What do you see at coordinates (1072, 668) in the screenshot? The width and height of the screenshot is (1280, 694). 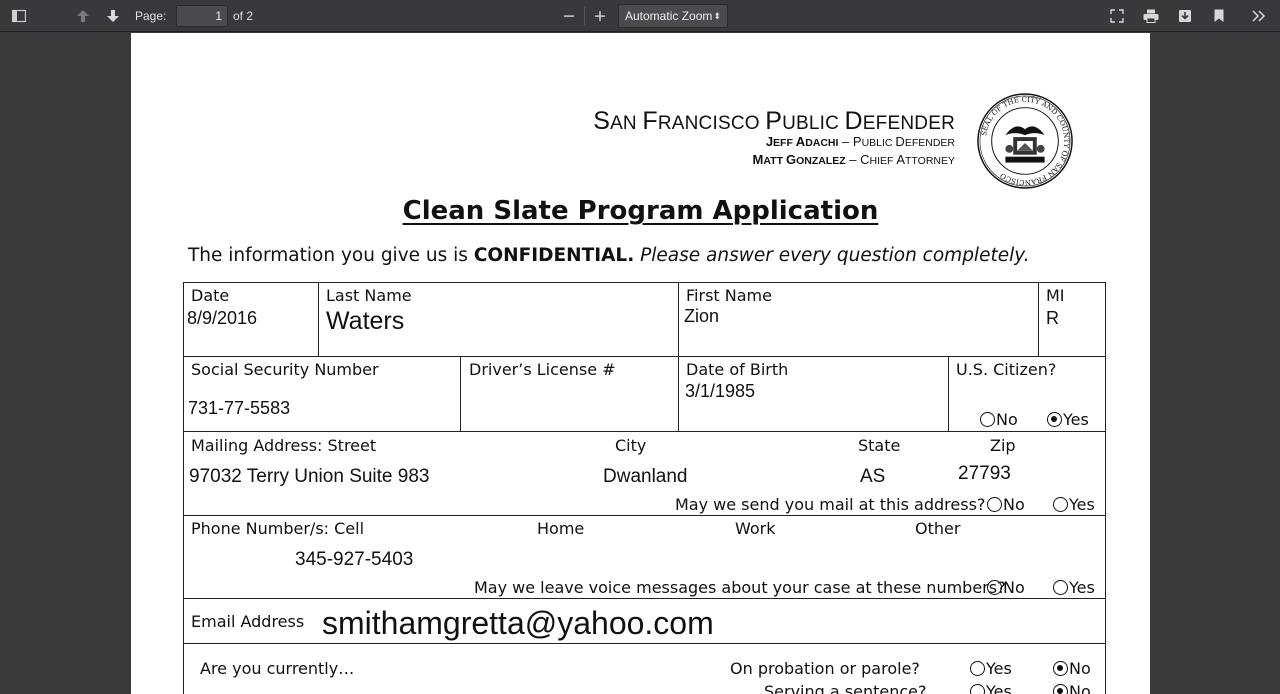 I see `probation-no-radio: No` at bounding box center [1072, 668].